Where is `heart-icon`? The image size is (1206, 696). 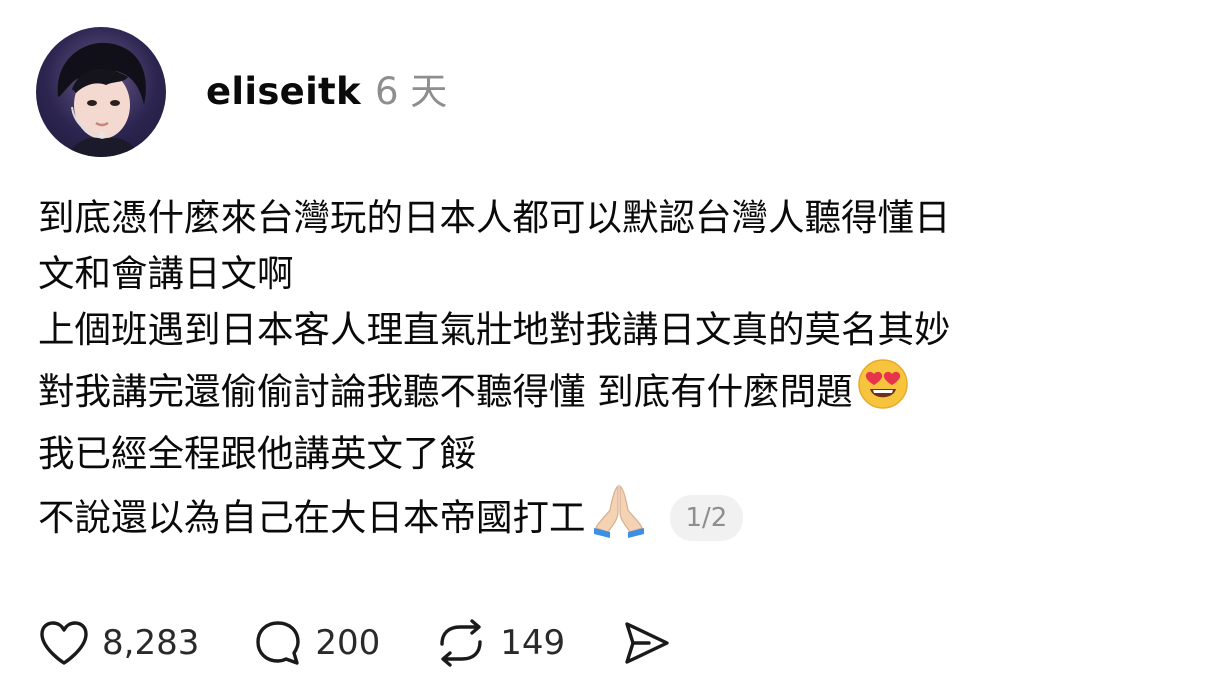 heart-icon is located at coordinates (64, 643).